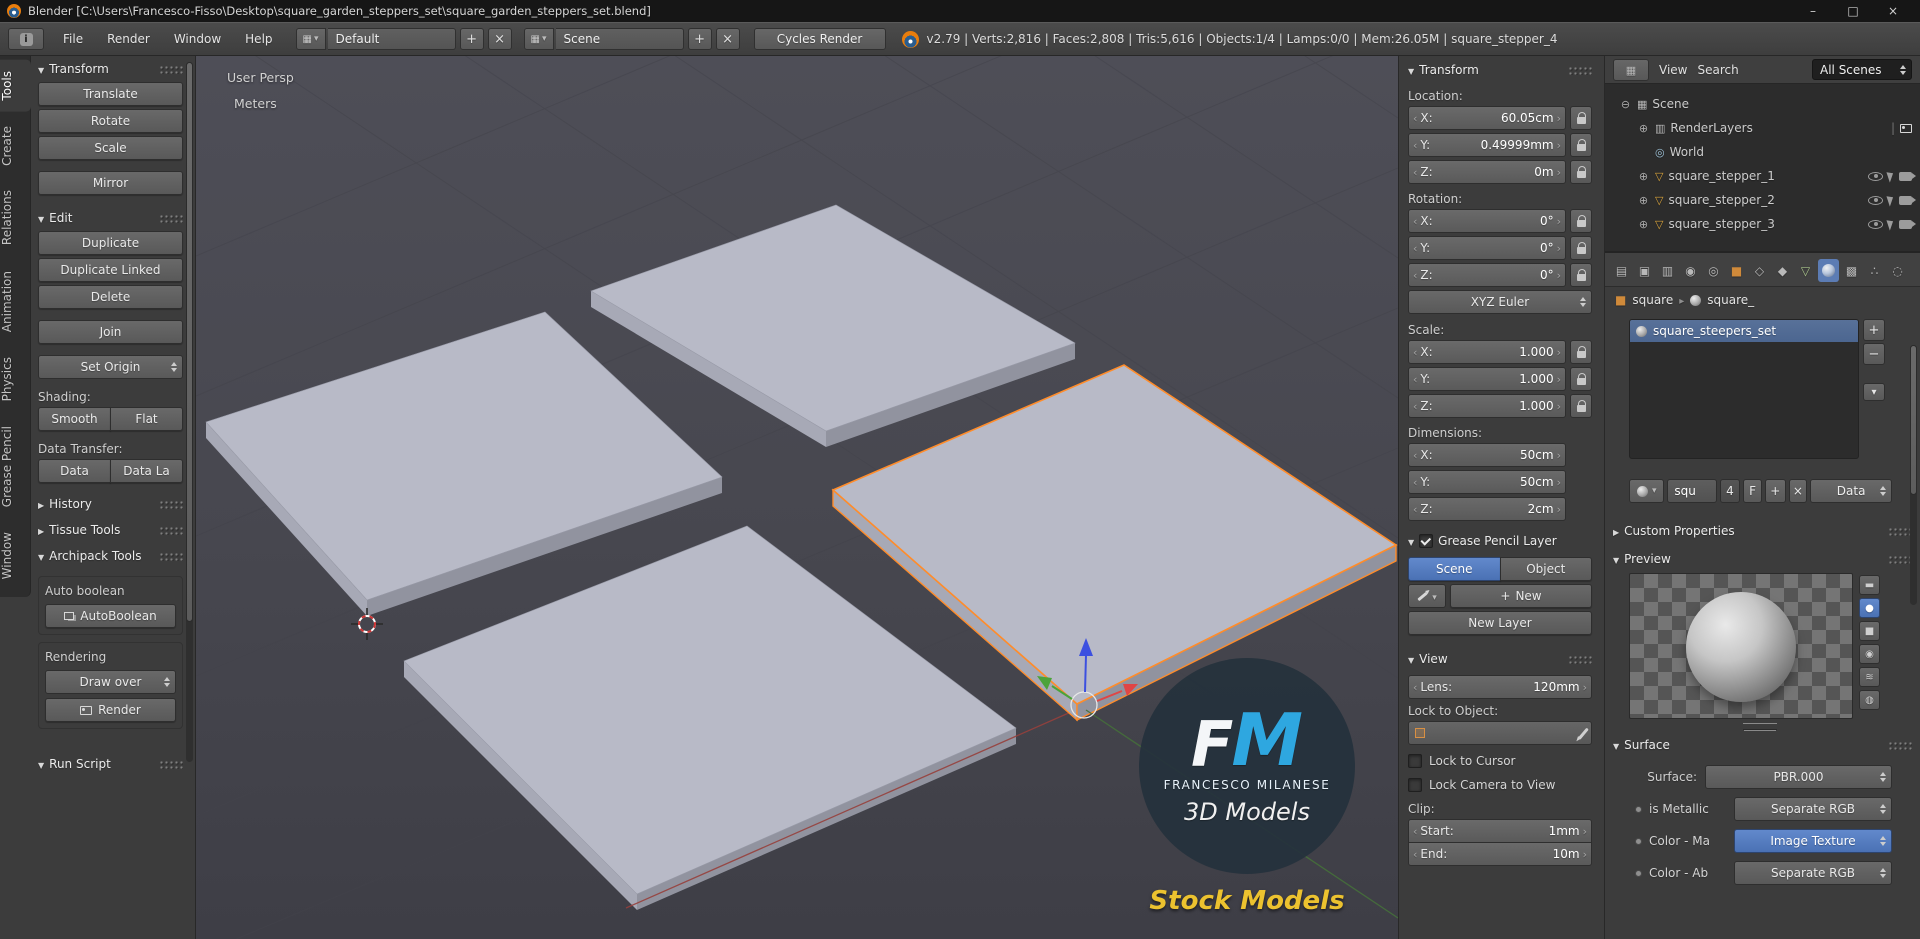 The width and height of the screenshot is (1920, 939). Describe the element at coordinates (1913, 475) in the screenshot. I see `properties-scrollbar` at that location.